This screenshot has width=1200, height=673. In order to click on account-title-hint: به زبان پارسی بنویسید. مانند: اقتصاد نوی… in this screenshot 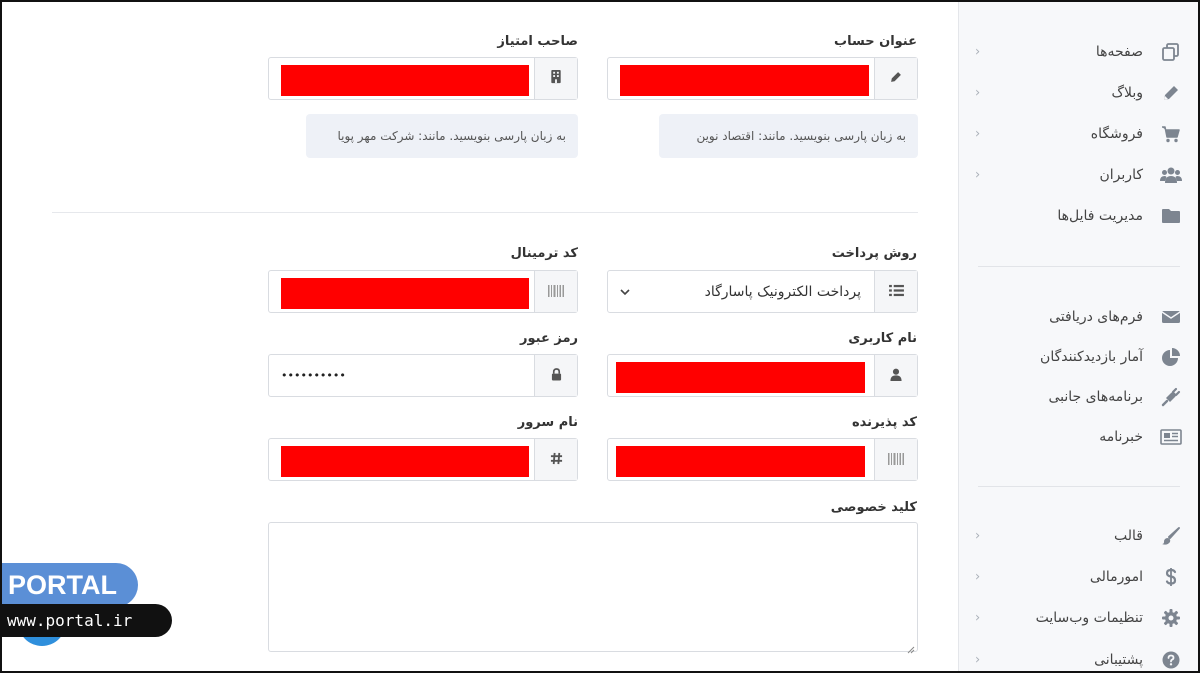, I will do `click(788, 136)`.